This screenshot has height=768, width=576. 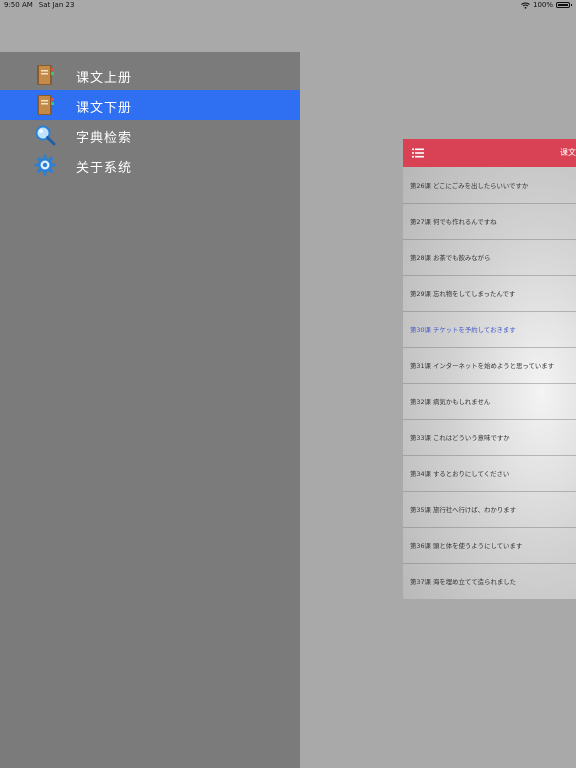 What do you see at coordinates (482, 366) in the screenshot?
I see `lesson-title: 第31课 インターネットを始めようと思っています` at bounding box center [482, 366].